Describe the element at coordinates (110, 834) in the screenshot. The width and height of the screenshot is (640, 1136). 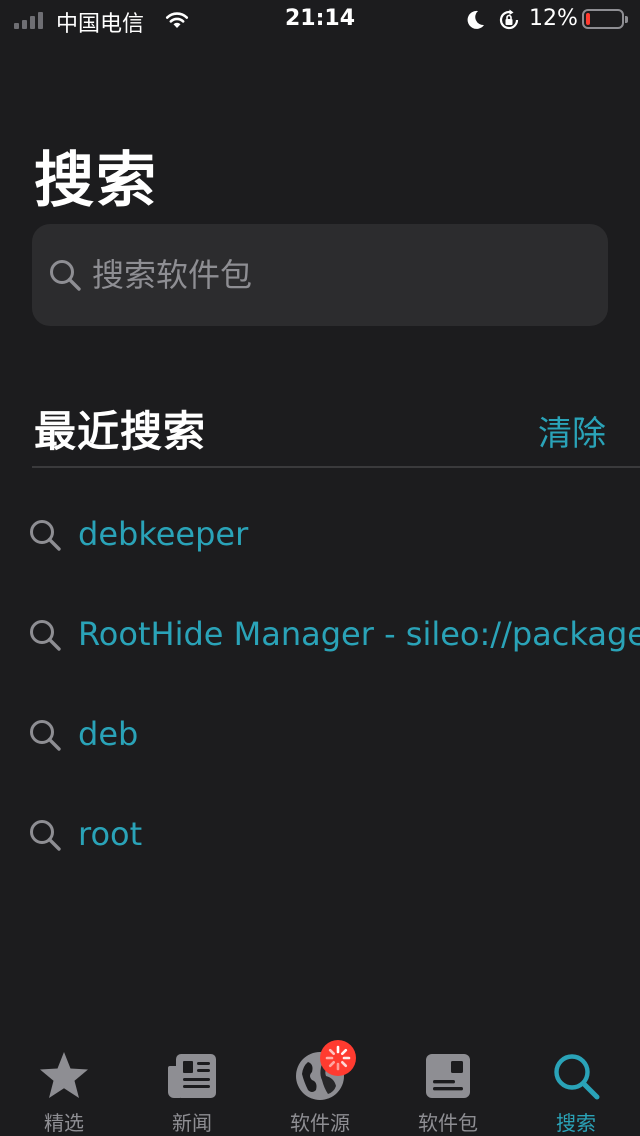
I see `recent-search-label: root` at that location.